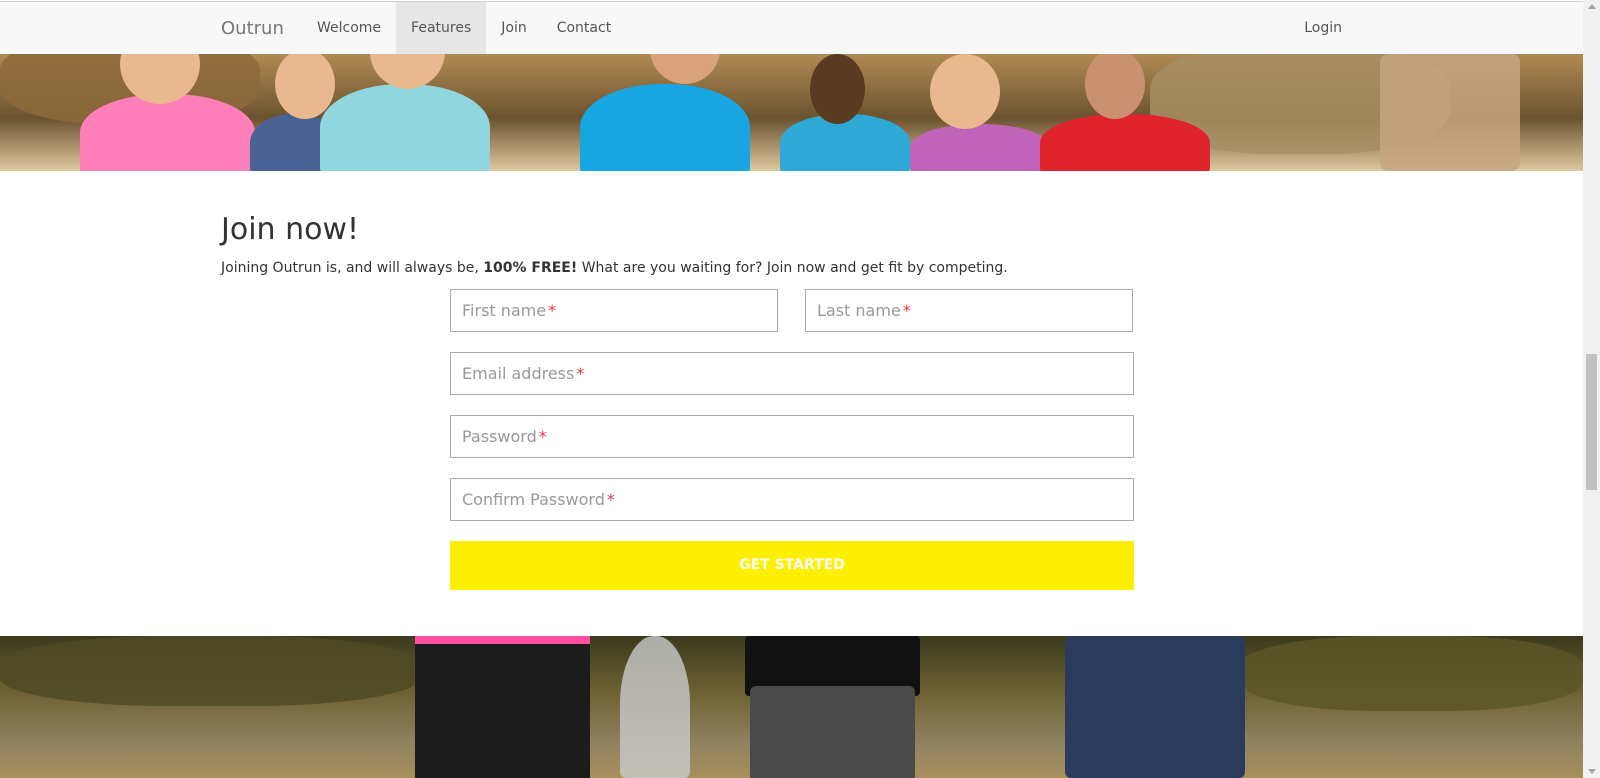 This screenshot has width=1600, height=778. I want to click on scroll-up-arrow-icon, so click(1592, 6).